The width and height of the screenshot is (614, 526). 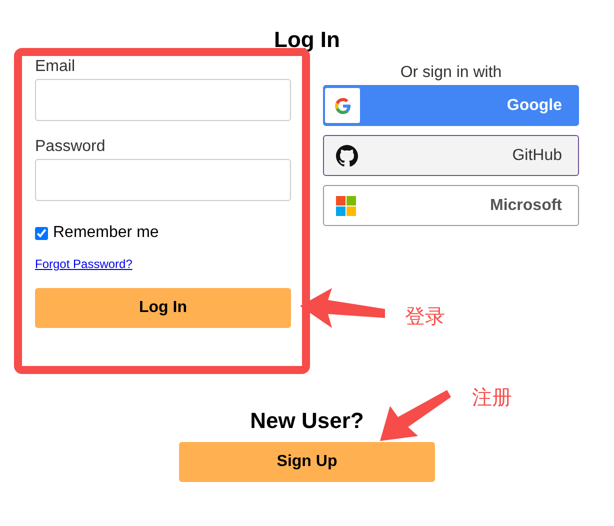 I want to click on google-logo-icon, so click(x=342, y=106).